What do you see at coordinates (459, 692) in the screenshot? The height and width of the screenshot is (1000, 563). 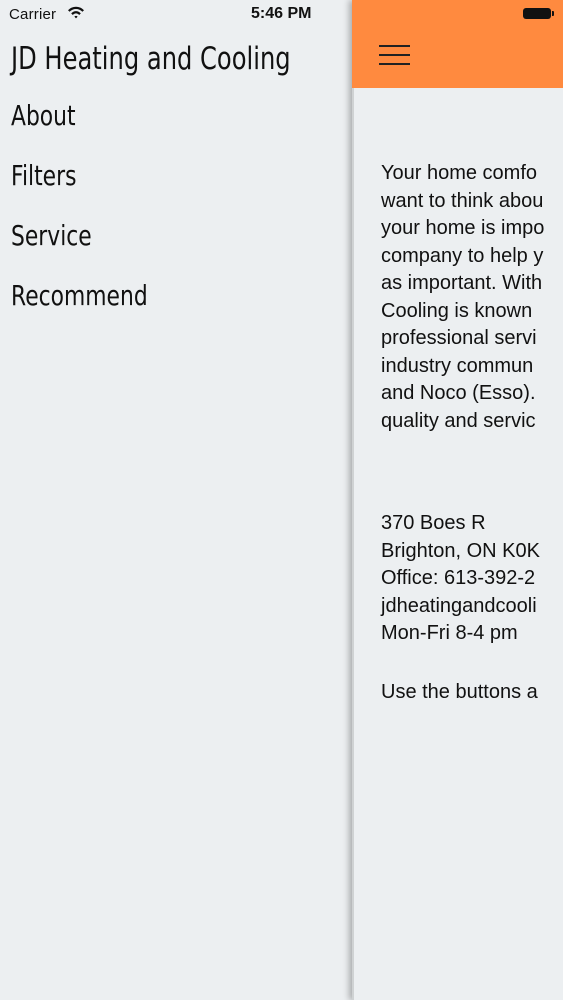 I see `instructions-line: Use the buttons a` at bounding box center [459, 692].